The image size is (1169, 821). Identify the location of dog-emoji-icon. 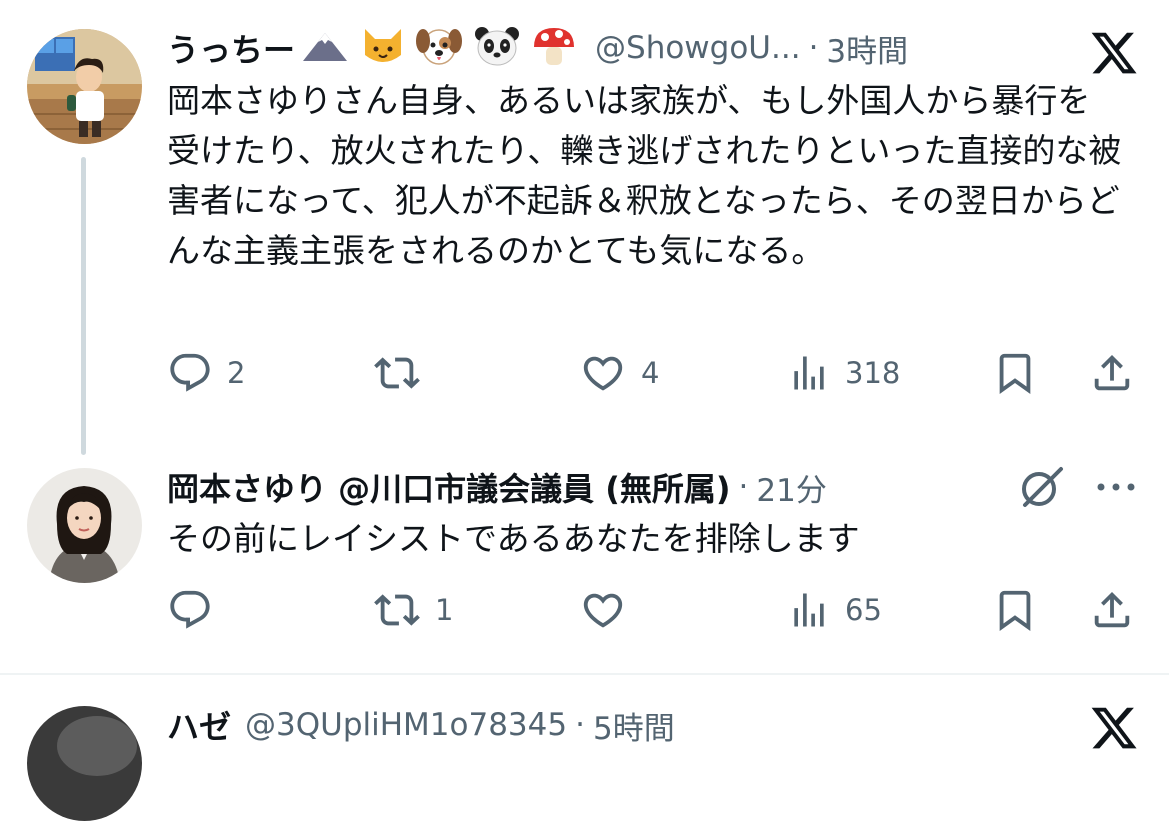
(439, 48).